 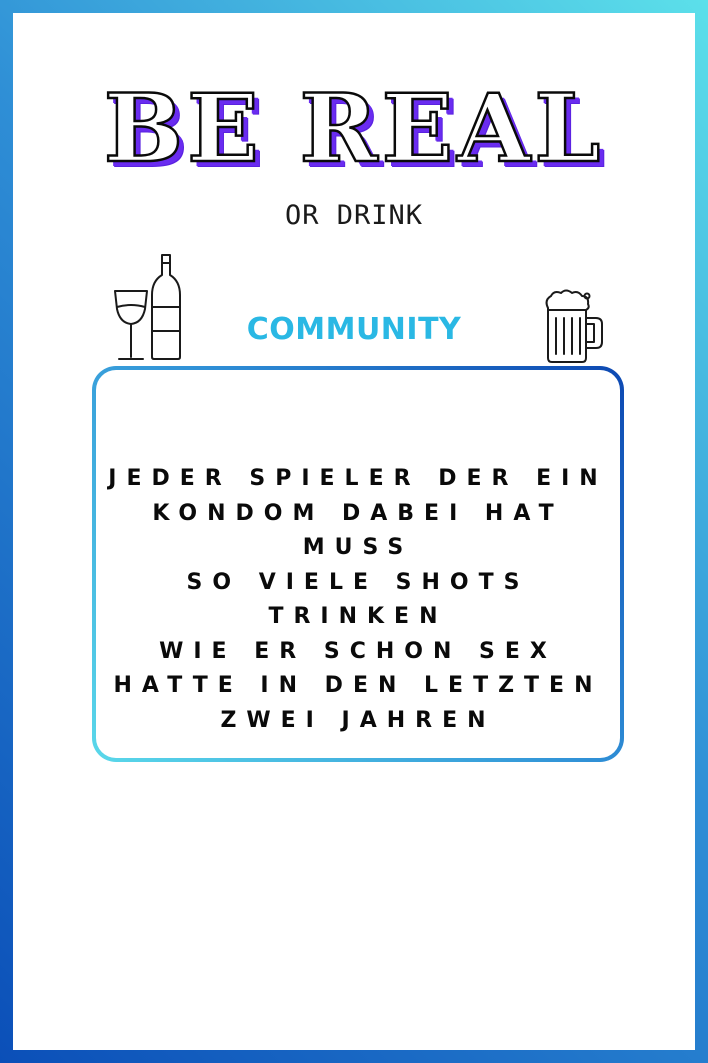 I want to click on game-title: BE REAL, so click(x=353, y=129).